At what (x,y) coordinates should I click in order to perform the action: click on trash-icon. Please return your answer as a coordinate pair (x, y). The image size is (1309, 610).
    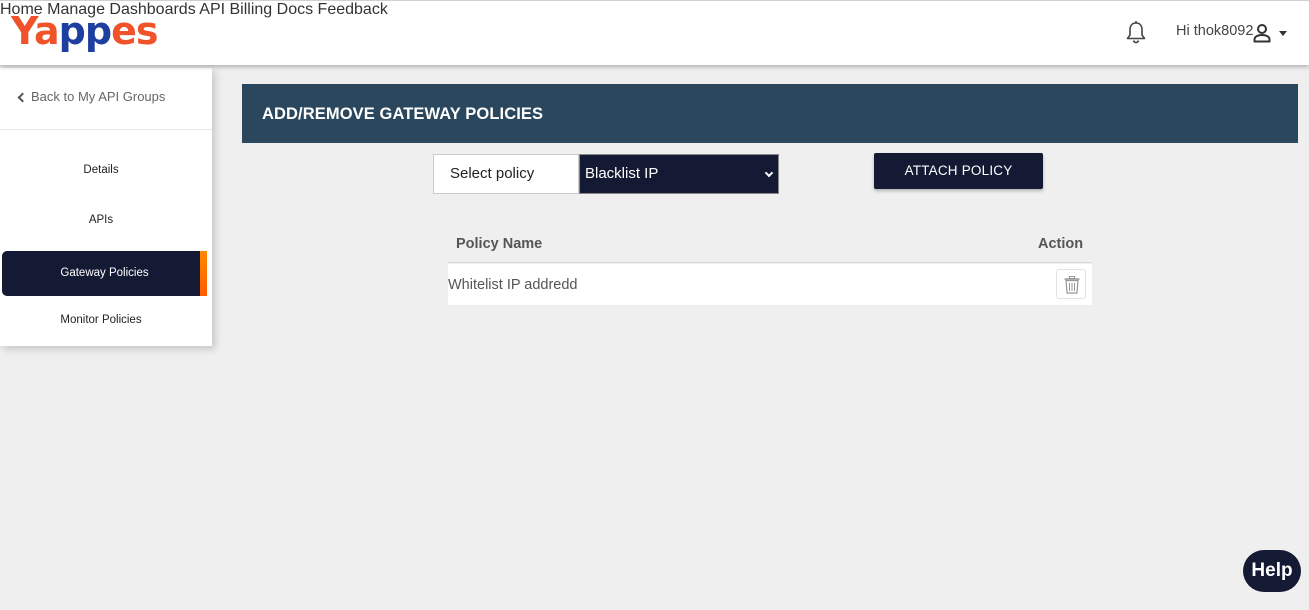
    Looking at the image, I should click on (1072, 285).